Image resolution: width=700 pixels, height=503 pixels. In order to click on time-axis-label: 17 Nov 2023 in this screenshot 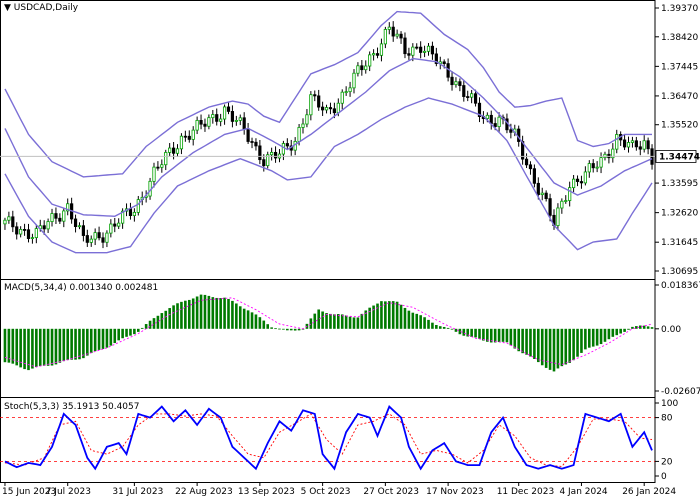, I will do `click(455, 492)`.